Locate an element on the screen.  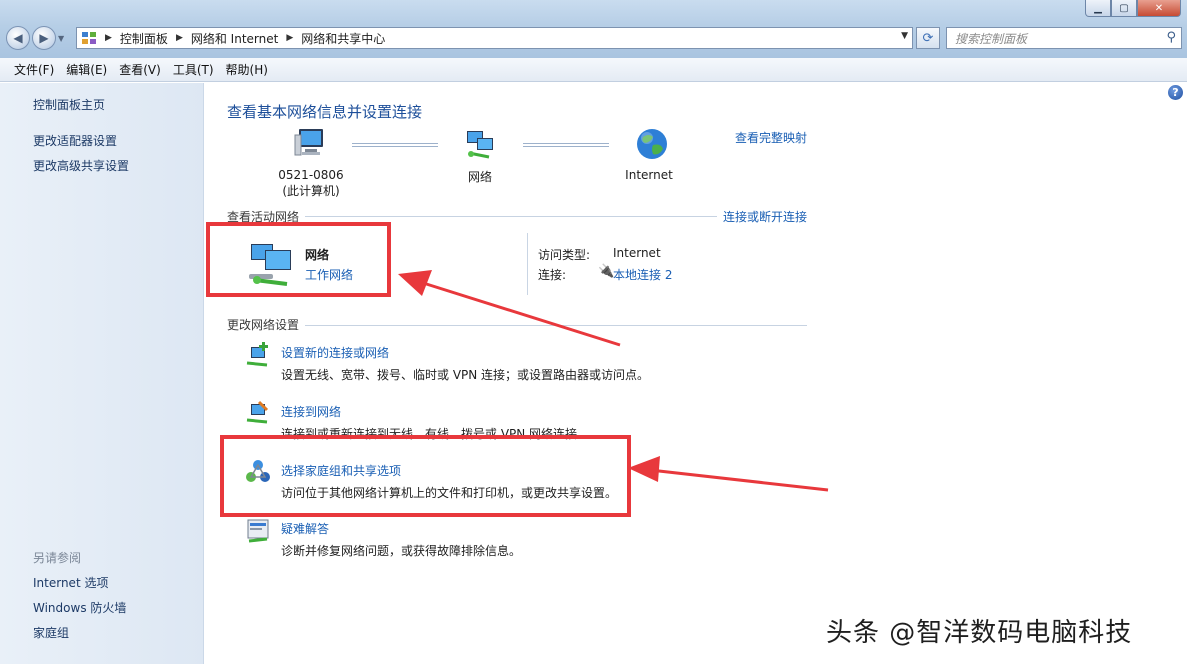
menu-bar: 文件(F) 编辑(E) 查看(V) 工具(T) 帮助(H) is located at coordinates (593, 70).